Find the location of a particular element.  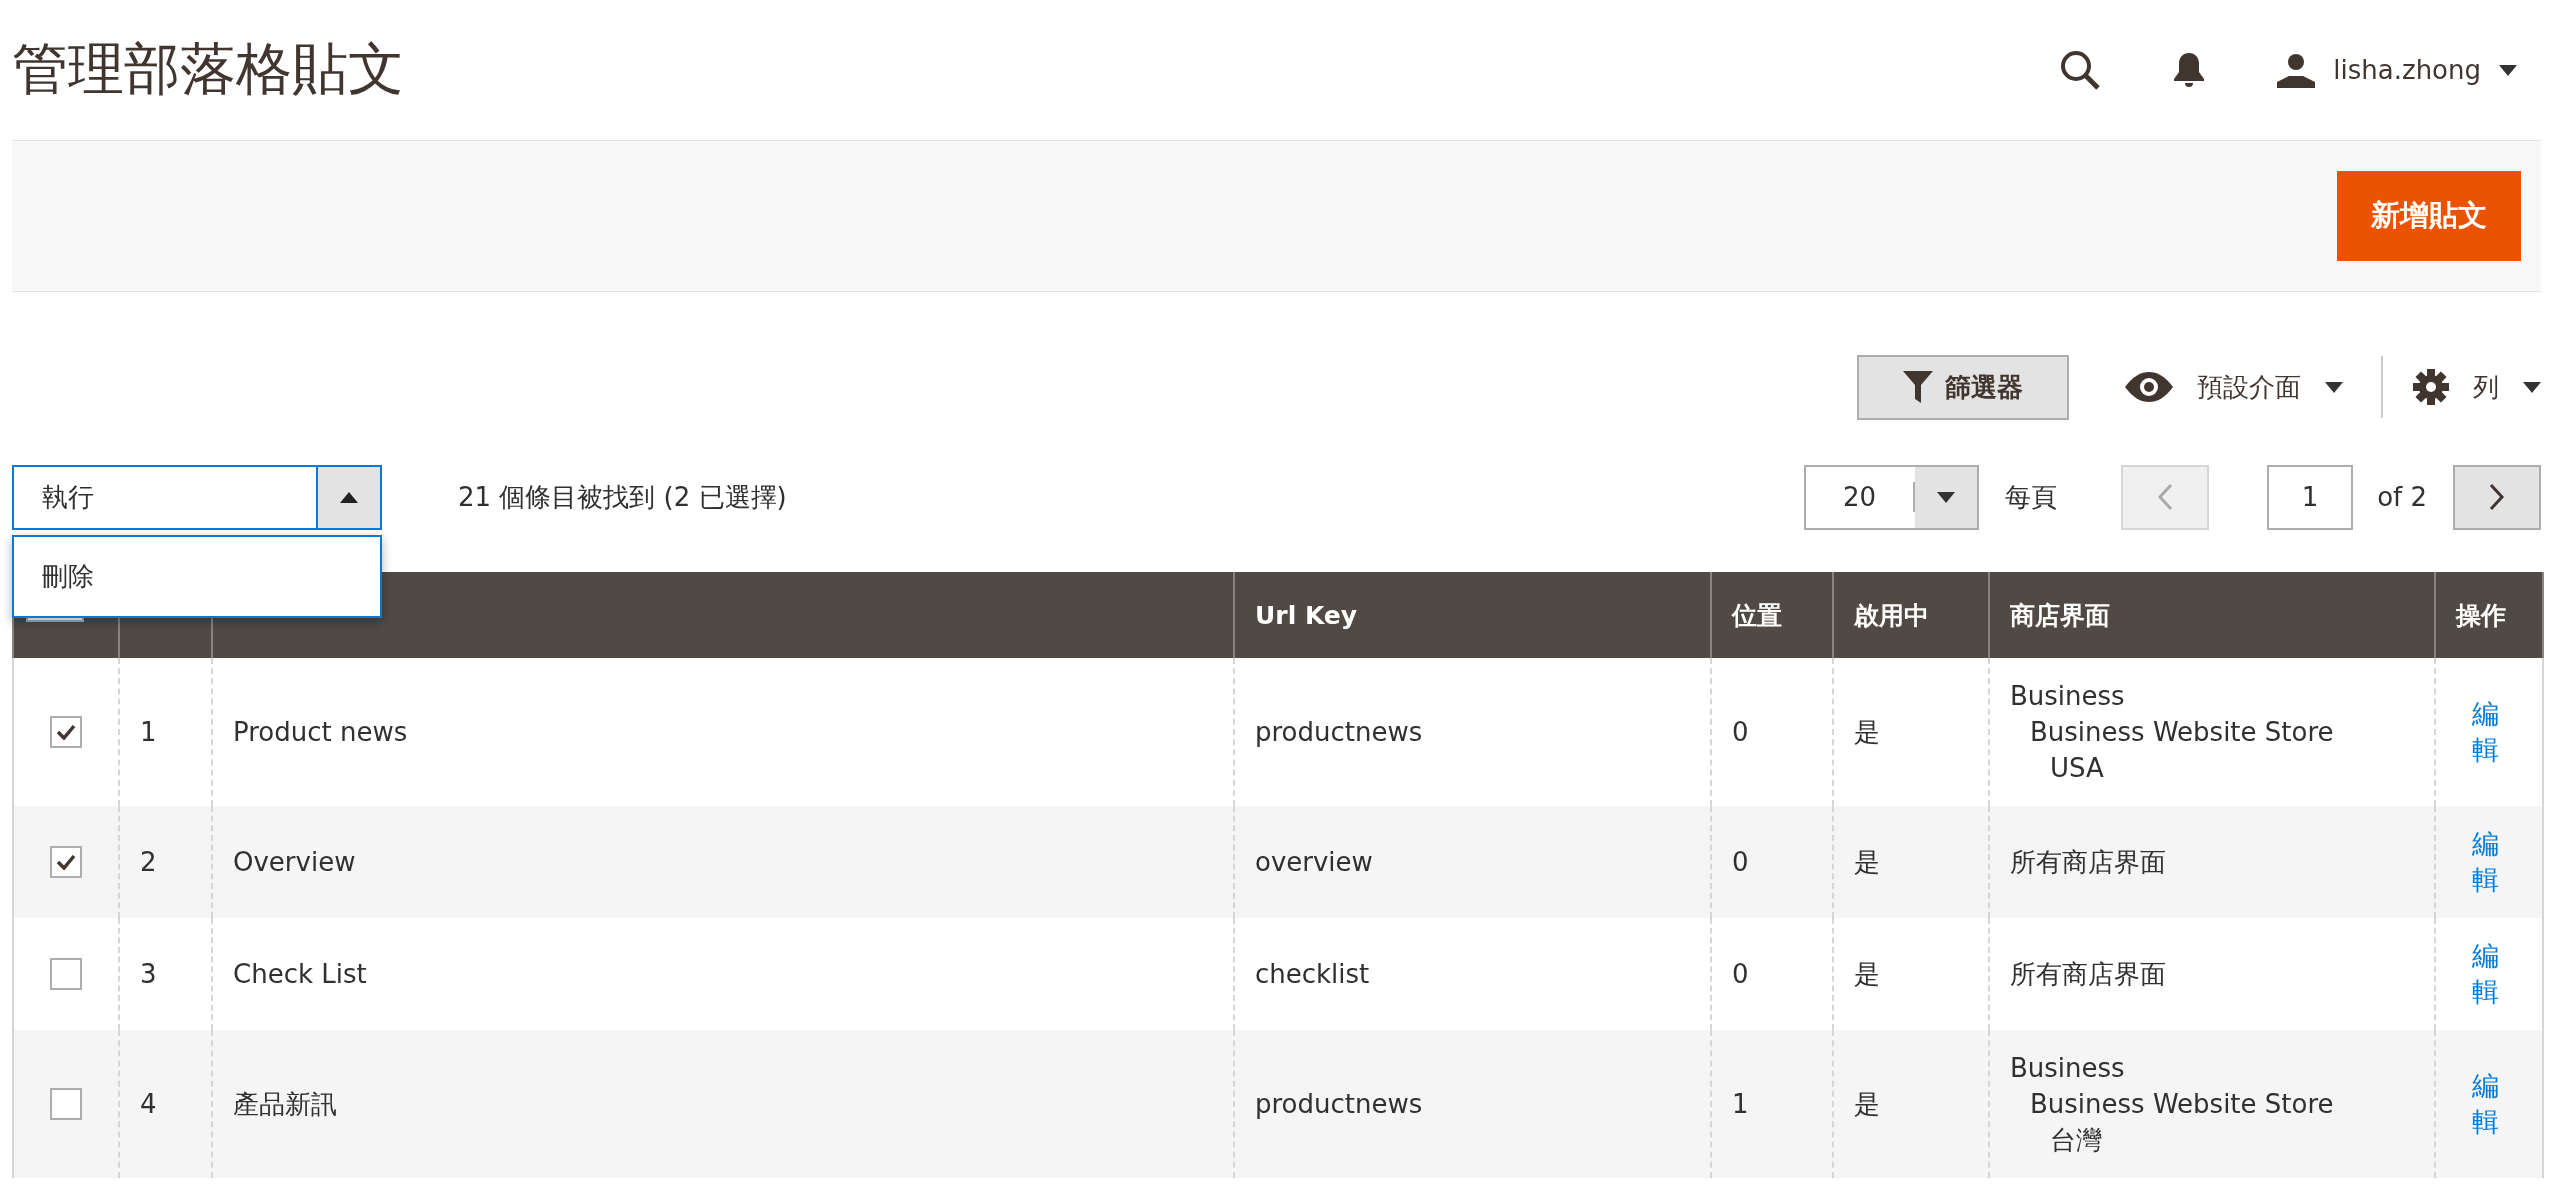

gear-icon is located at coordinates (2431, 387).